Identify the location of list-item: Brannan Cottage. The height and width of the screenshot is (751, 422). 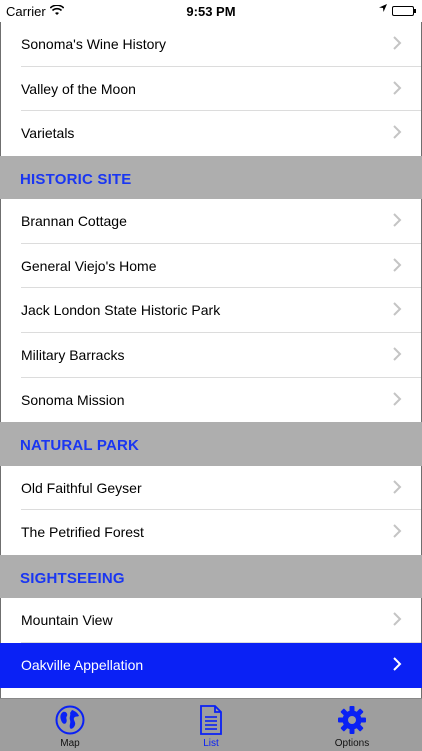
(211, 221).